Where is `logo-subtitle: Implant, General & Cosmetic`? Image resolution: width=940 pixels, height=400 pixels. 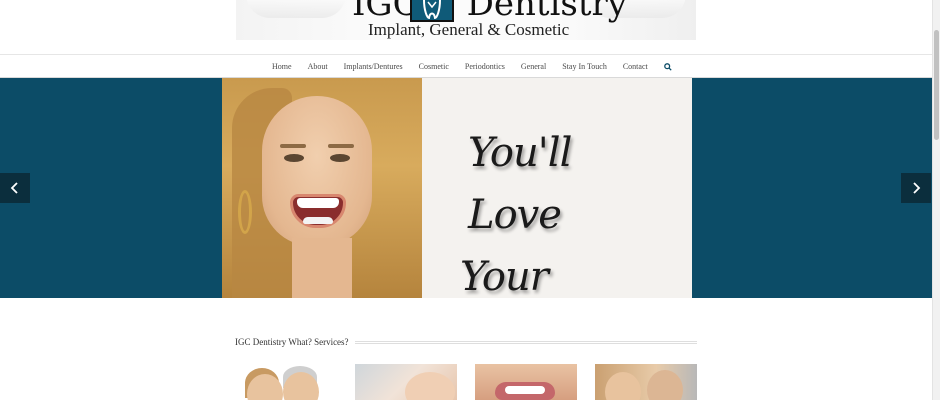 logo-subtitle: Implant, General & Cosmetic is located at coordinates (469, 29).